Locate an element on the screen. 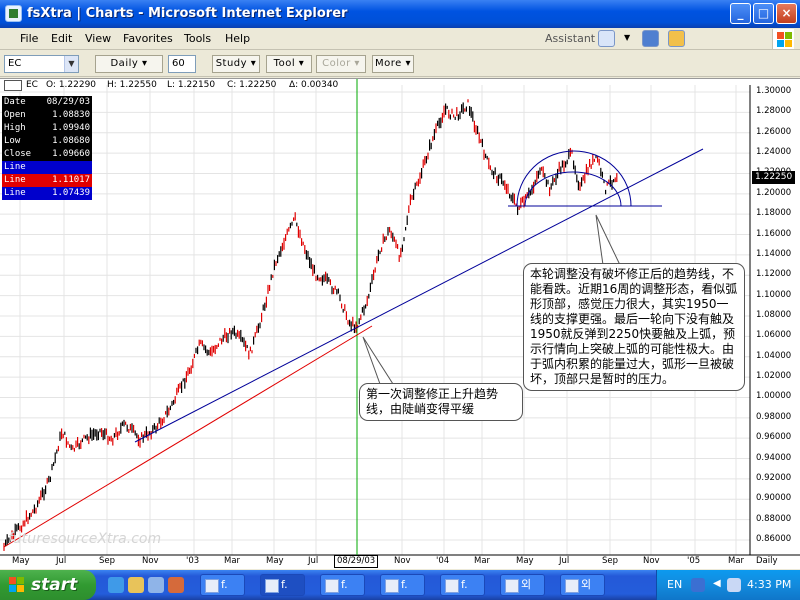 Image resolution: width=800 pixels, height=600 pixels. system-tray: EN ◀ 4:33 PM is located at coordinates (728, 585).